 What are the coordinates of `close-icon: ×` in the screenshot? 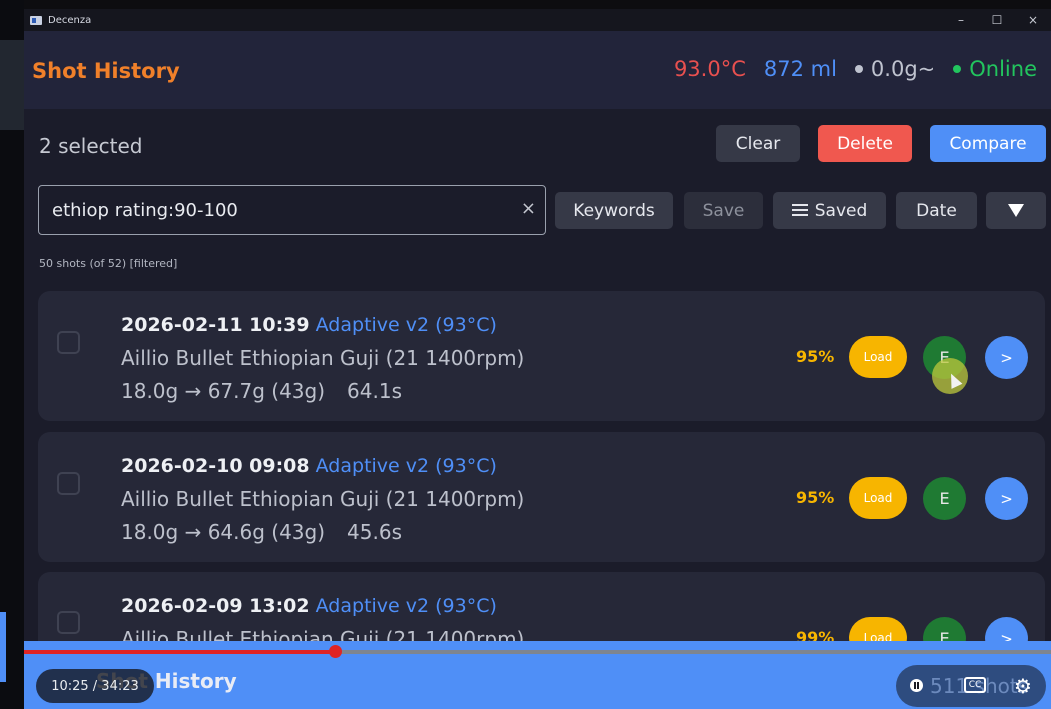 It's located at (1033, 20).